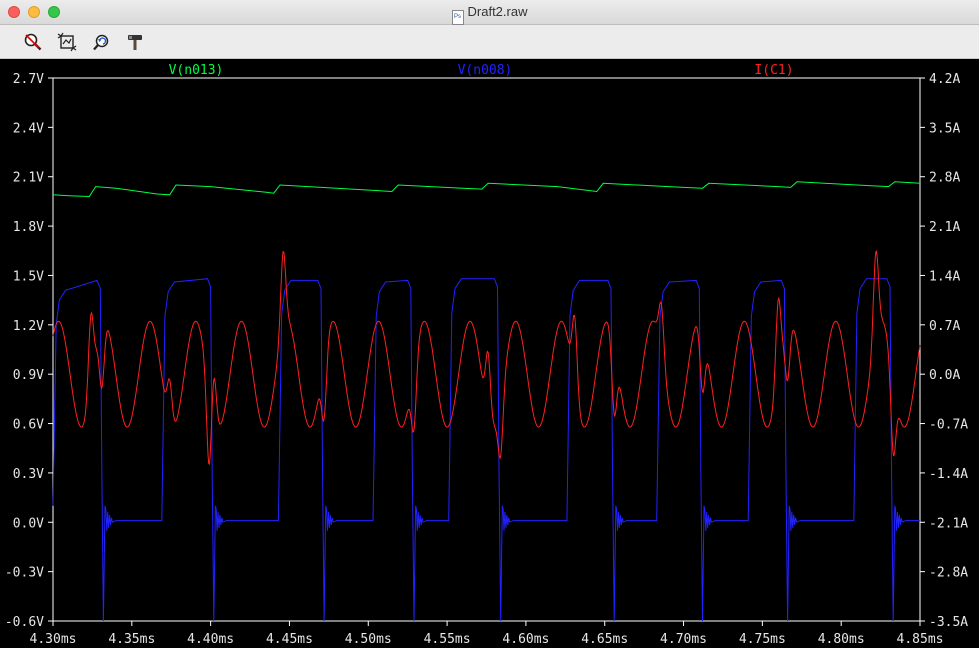  What do you see at coordinates (944, 326) in the screenshot?
I see `y-right-tick-label: 0.7A` at bounding box center [944, 326].